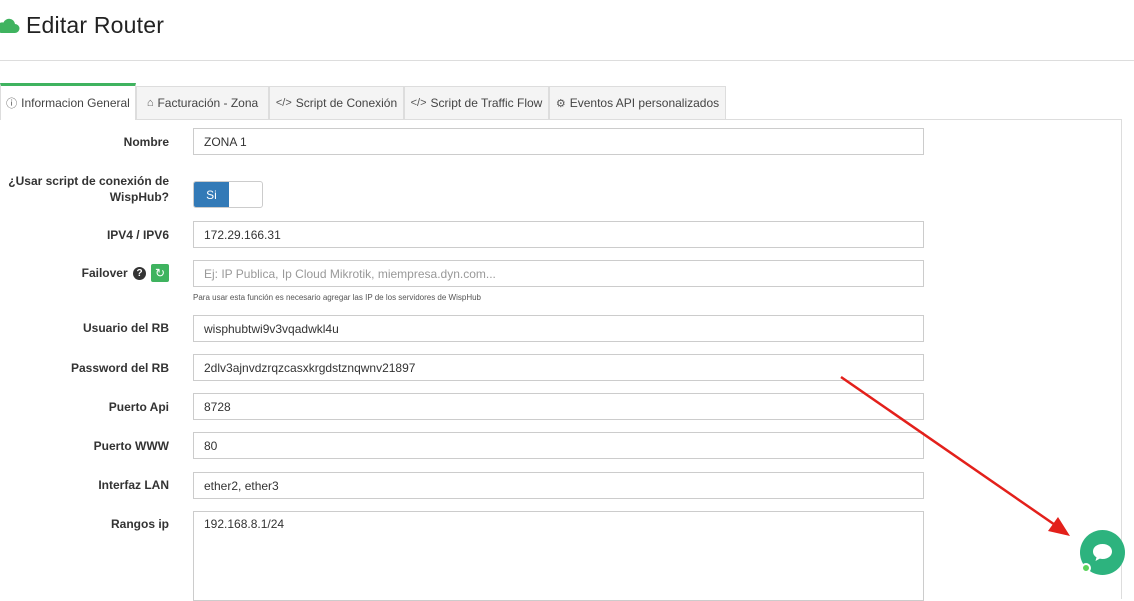 The height and width of the screenshot is (601, 1134). I want to click on tab-script-conexion: </> Script de Conexión, so click(336, 102).